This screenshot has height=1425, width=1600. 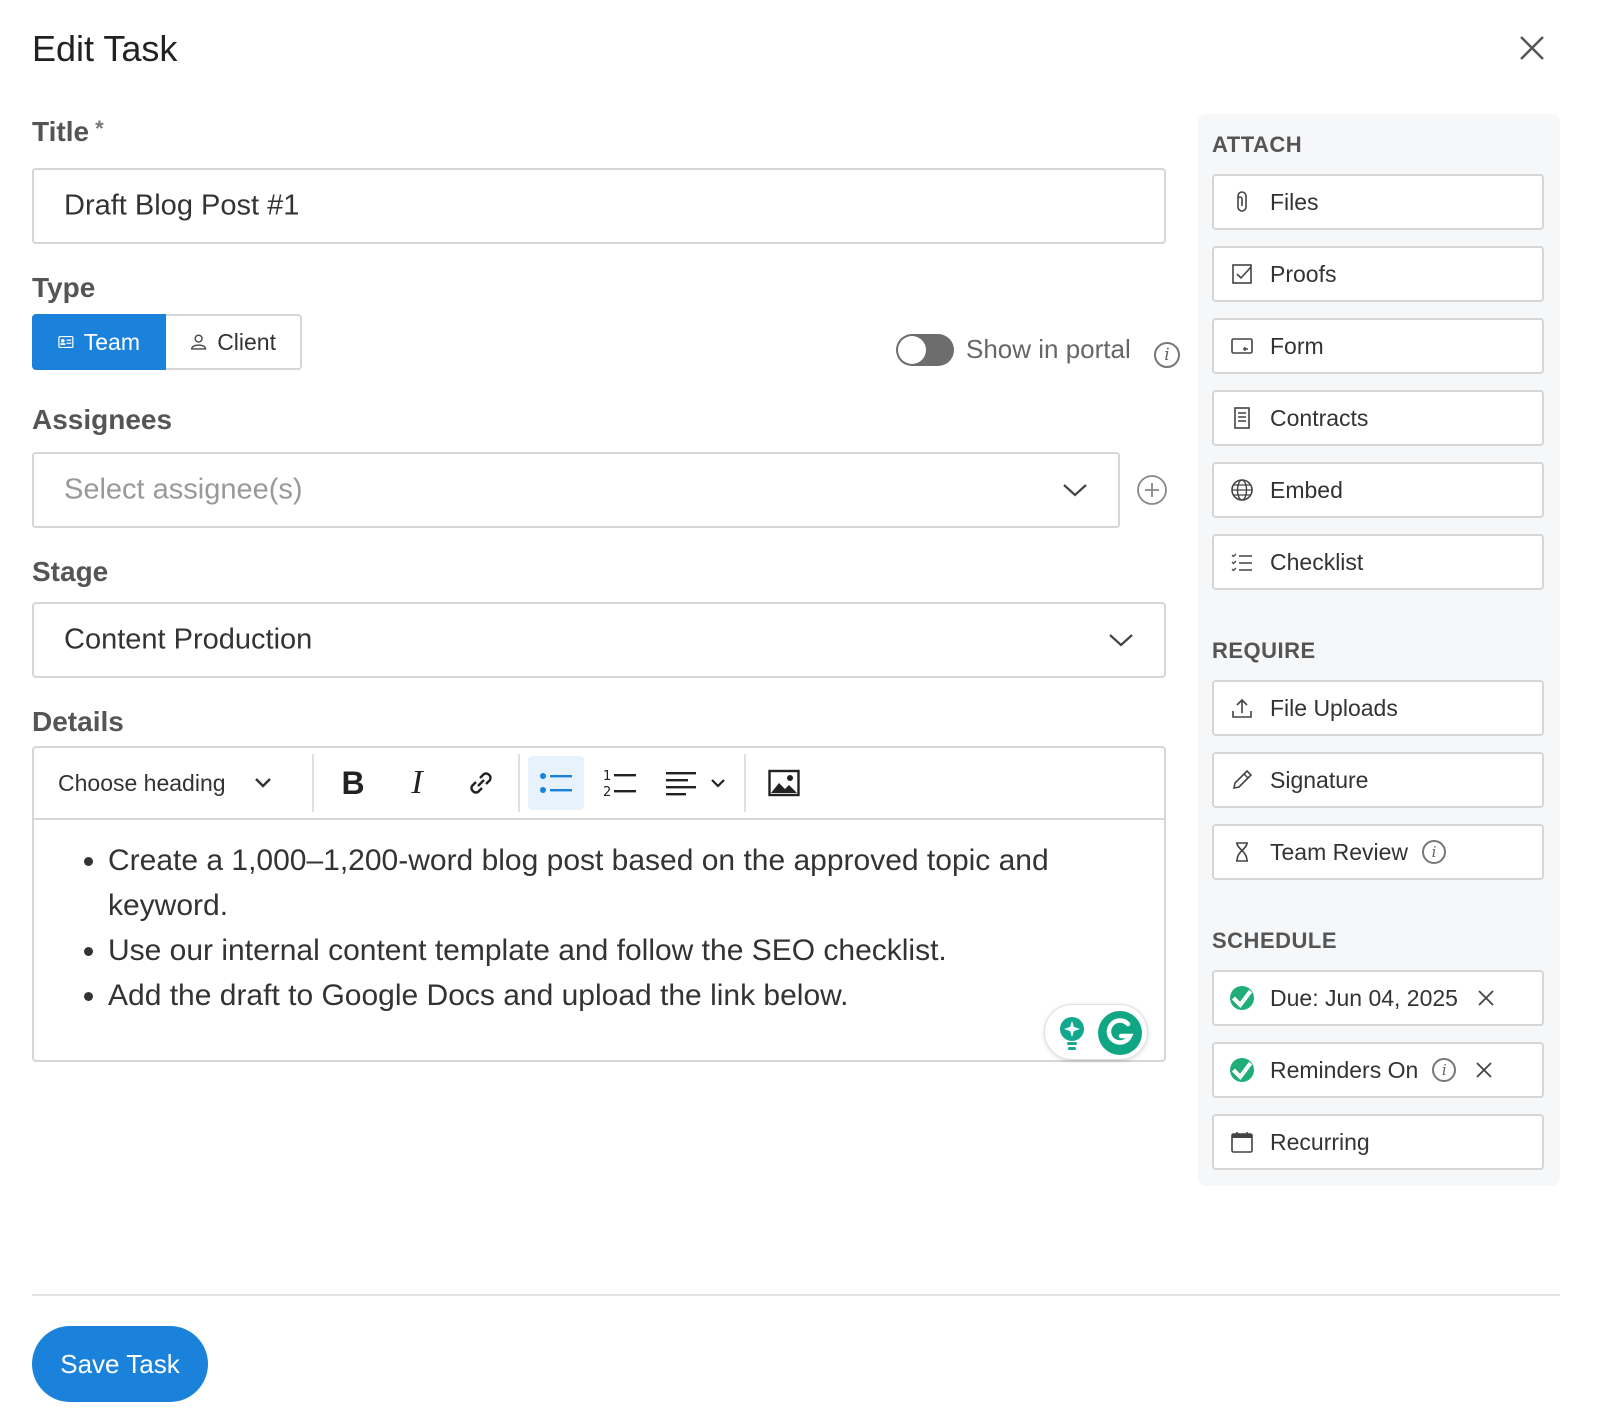 I want to click on type-team-label: Team, so click(x=111, y=341).